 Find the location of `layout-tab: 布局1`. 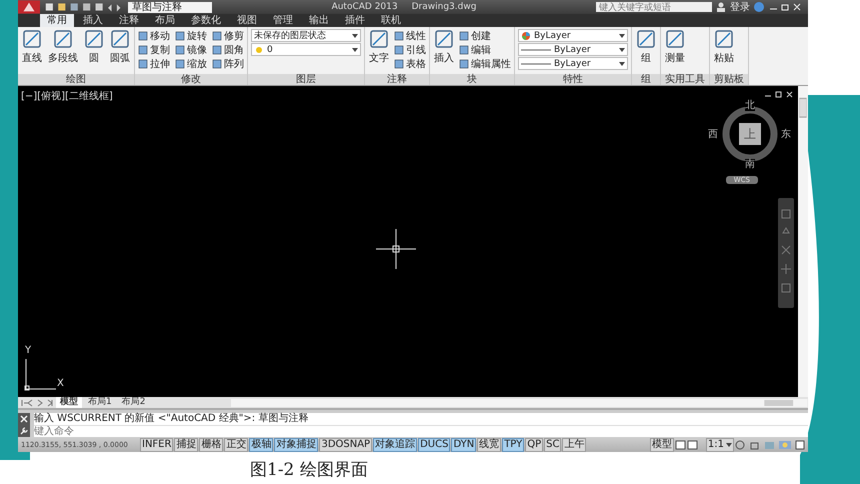

layout-tab: 布局1 is located at coordinates (100, 402).